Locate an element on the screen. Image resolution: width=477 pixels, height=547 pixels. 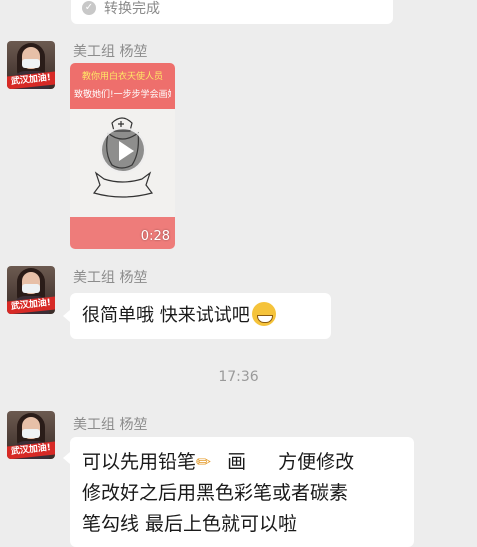
message-line: 笔勾线 最后上色就可以啦 is located at coordinates (190, 524).